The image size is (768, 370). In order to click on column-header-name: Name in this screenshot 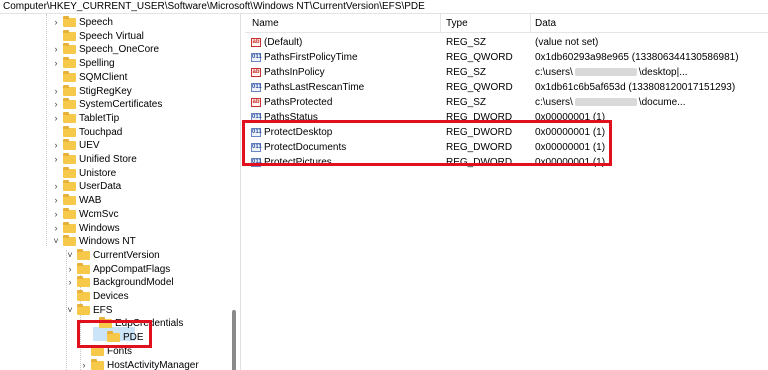, I will do `click(265, 23)`.